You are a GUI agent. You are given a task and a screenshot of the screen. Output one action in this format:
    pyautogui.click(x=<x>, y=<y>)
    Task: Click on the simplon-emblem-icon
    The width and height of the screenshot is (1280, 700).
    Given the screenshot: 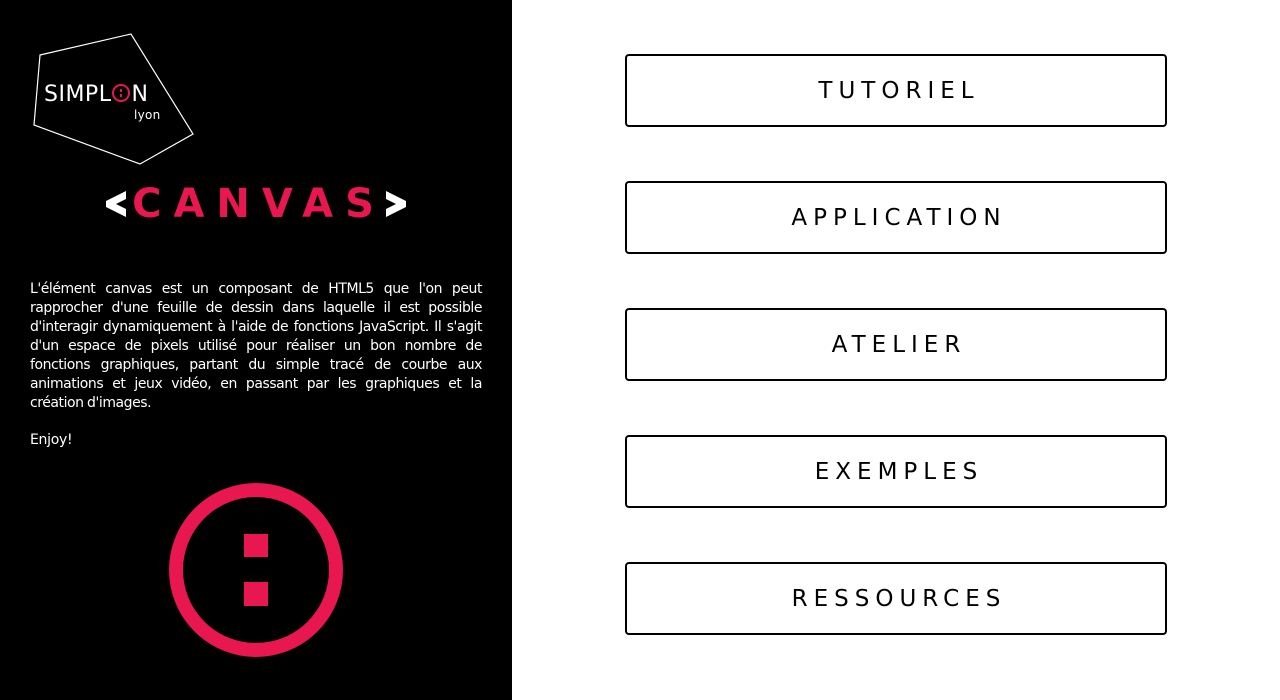 What is the action you would take?
    pyautogui.click(x=256, y=570)
    